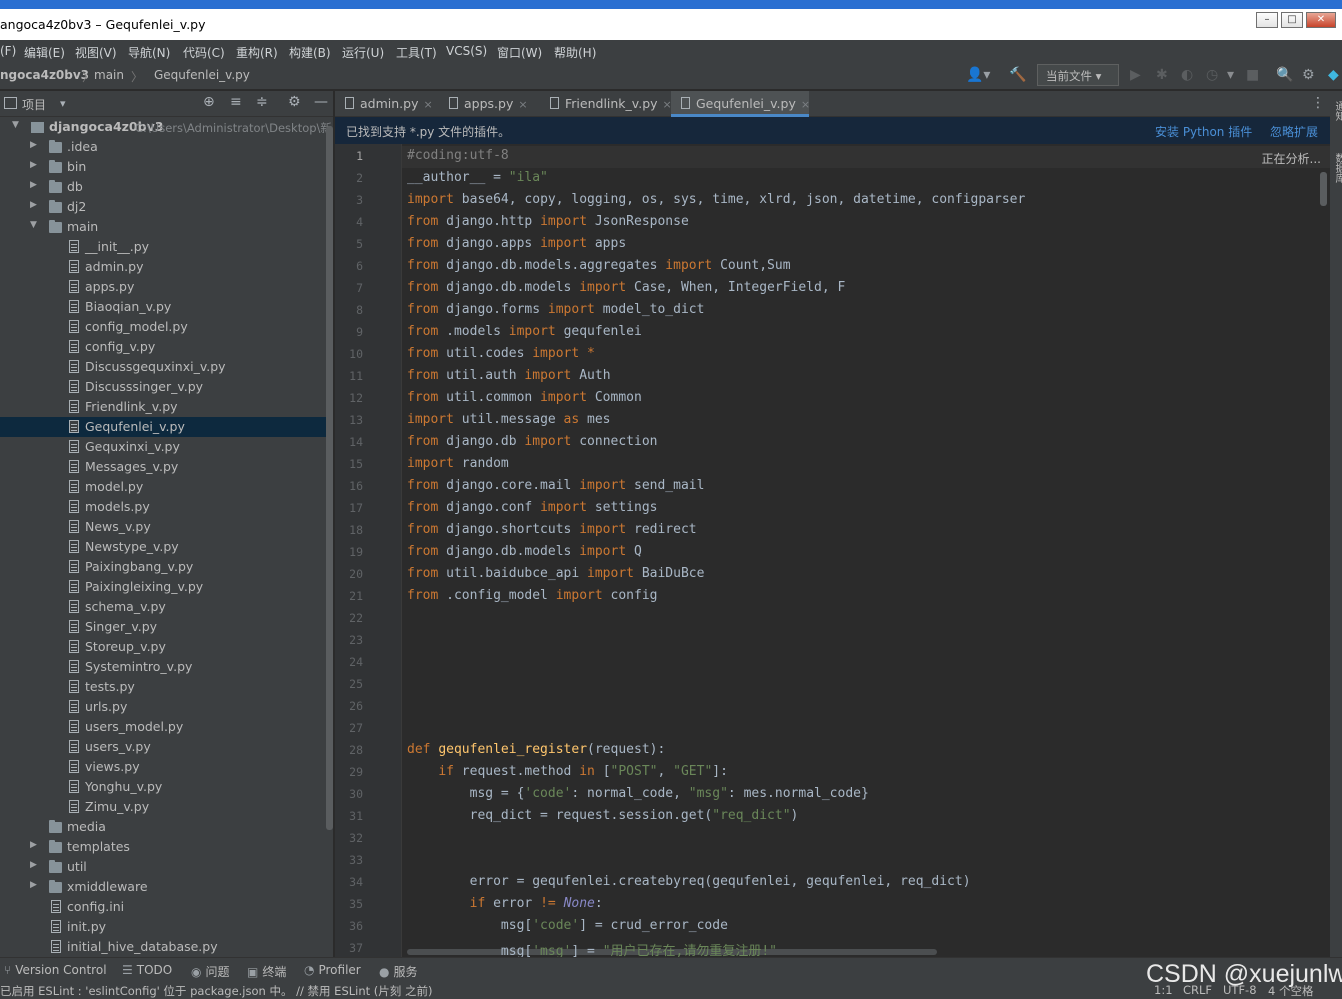  Describe the element at coordinates (163, 787) in the screenshot. I see `tree-item: Yonghu_v.py` at that location.